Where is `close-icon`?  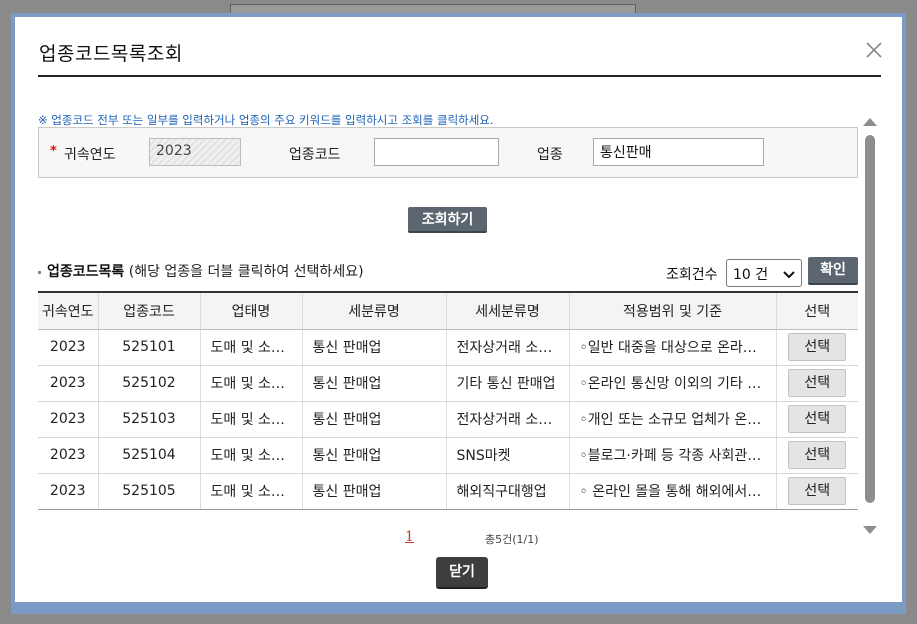 close-icon is located at coordinates (874, 50).